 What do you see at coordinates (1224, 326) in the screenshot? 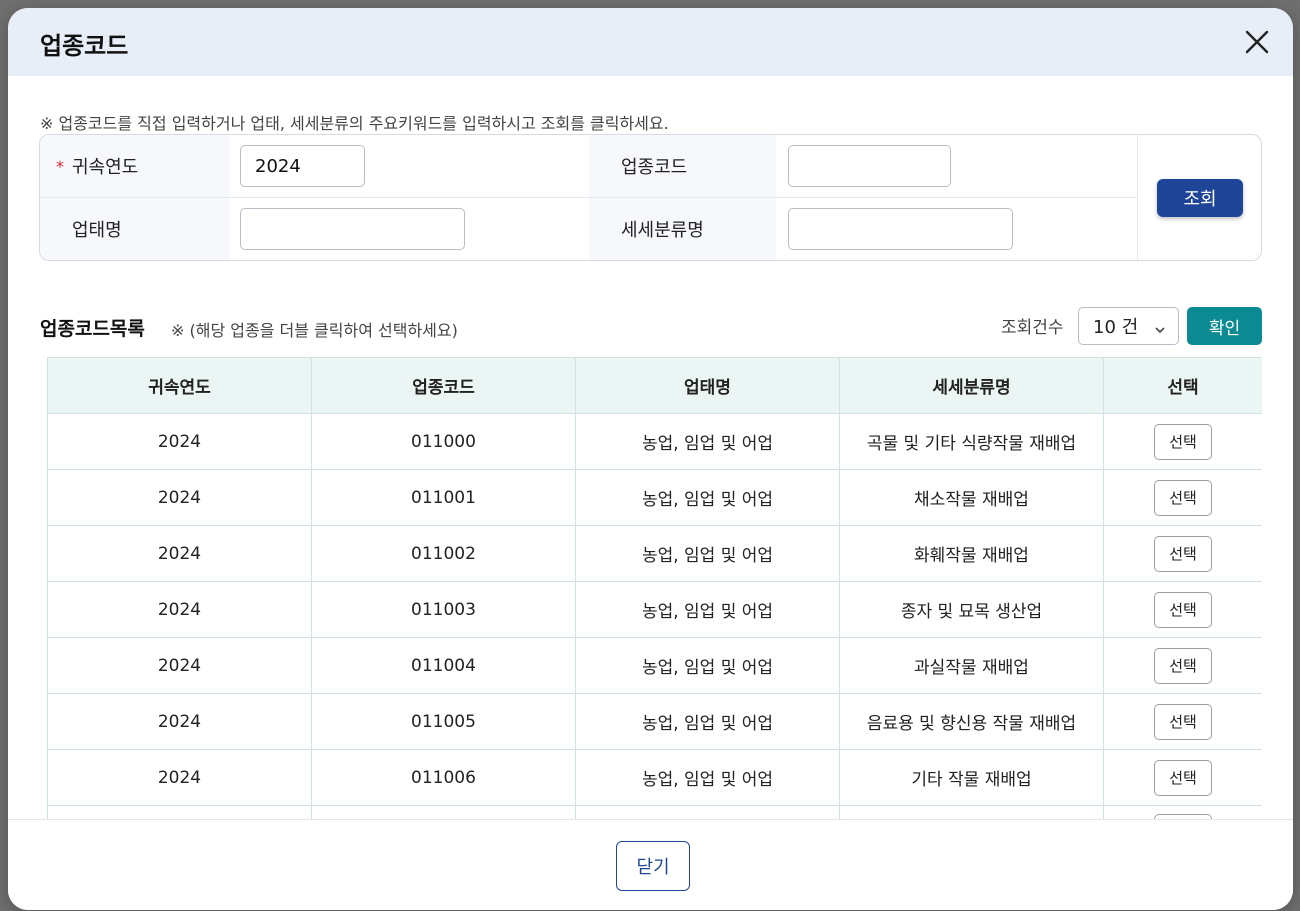
I see `confirm-button: 확인` at bounding box center [1224, 326].